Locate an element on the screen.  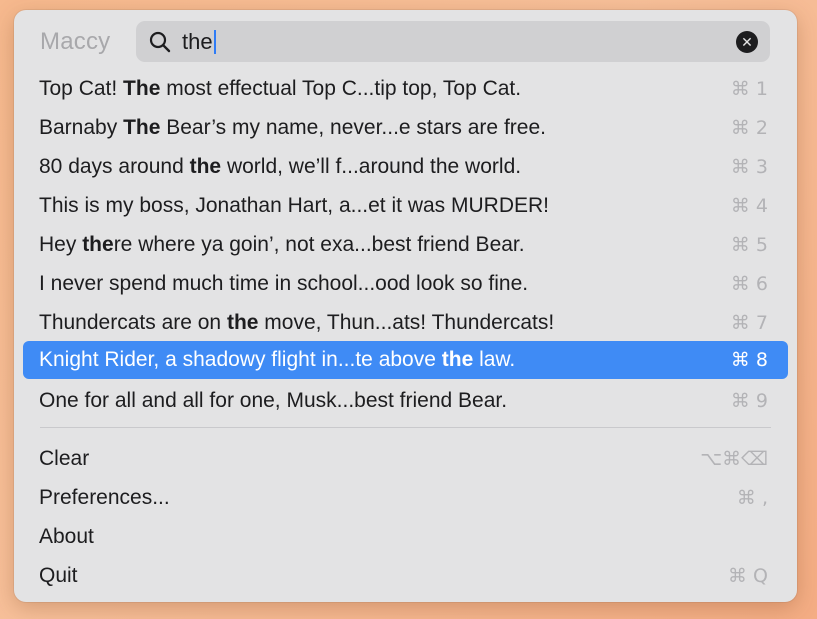
about-menu-item: About is located at coordinates (405, 537).